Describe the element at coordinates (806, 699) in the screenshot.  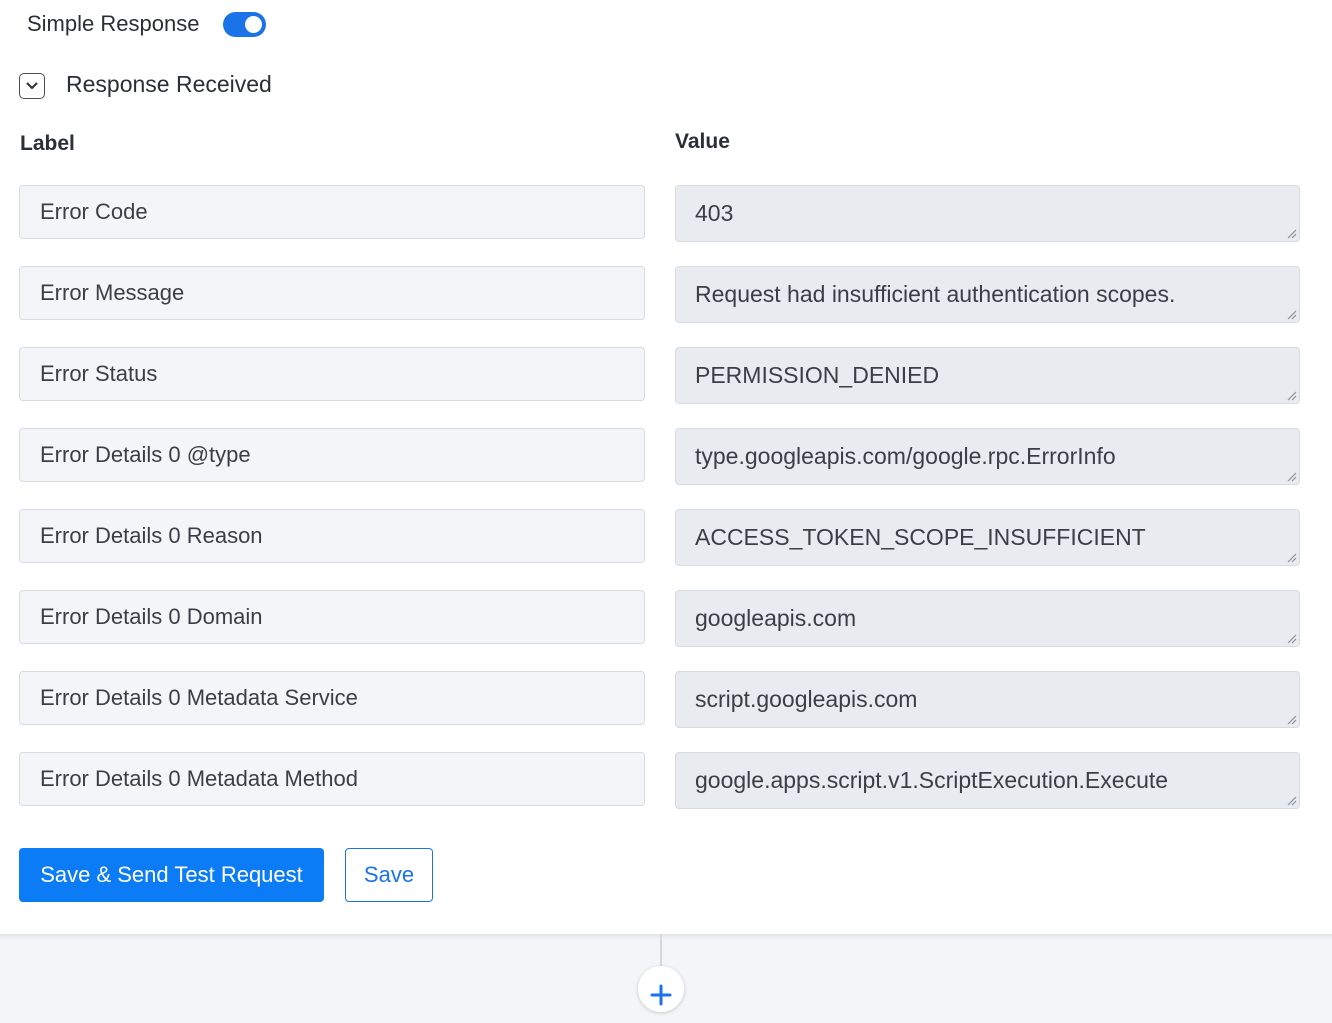
I see `value-text: script.googleapis.com` at that location.